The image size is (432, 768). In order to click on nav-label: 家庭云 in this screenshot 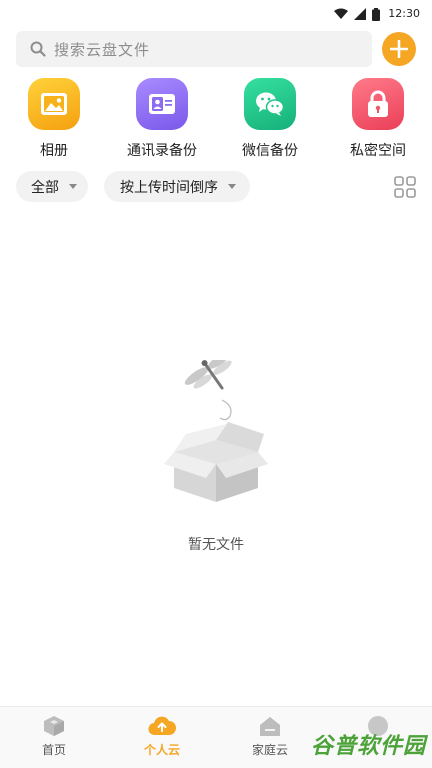, I will do `click(269, 750)`.